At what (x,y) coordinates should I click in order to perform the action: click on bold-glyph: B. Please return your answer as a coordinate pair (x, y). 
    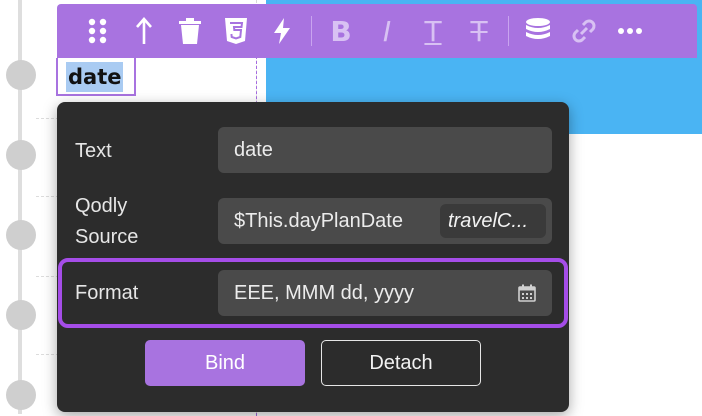
    Looking at the image, I should click on (341, 31).